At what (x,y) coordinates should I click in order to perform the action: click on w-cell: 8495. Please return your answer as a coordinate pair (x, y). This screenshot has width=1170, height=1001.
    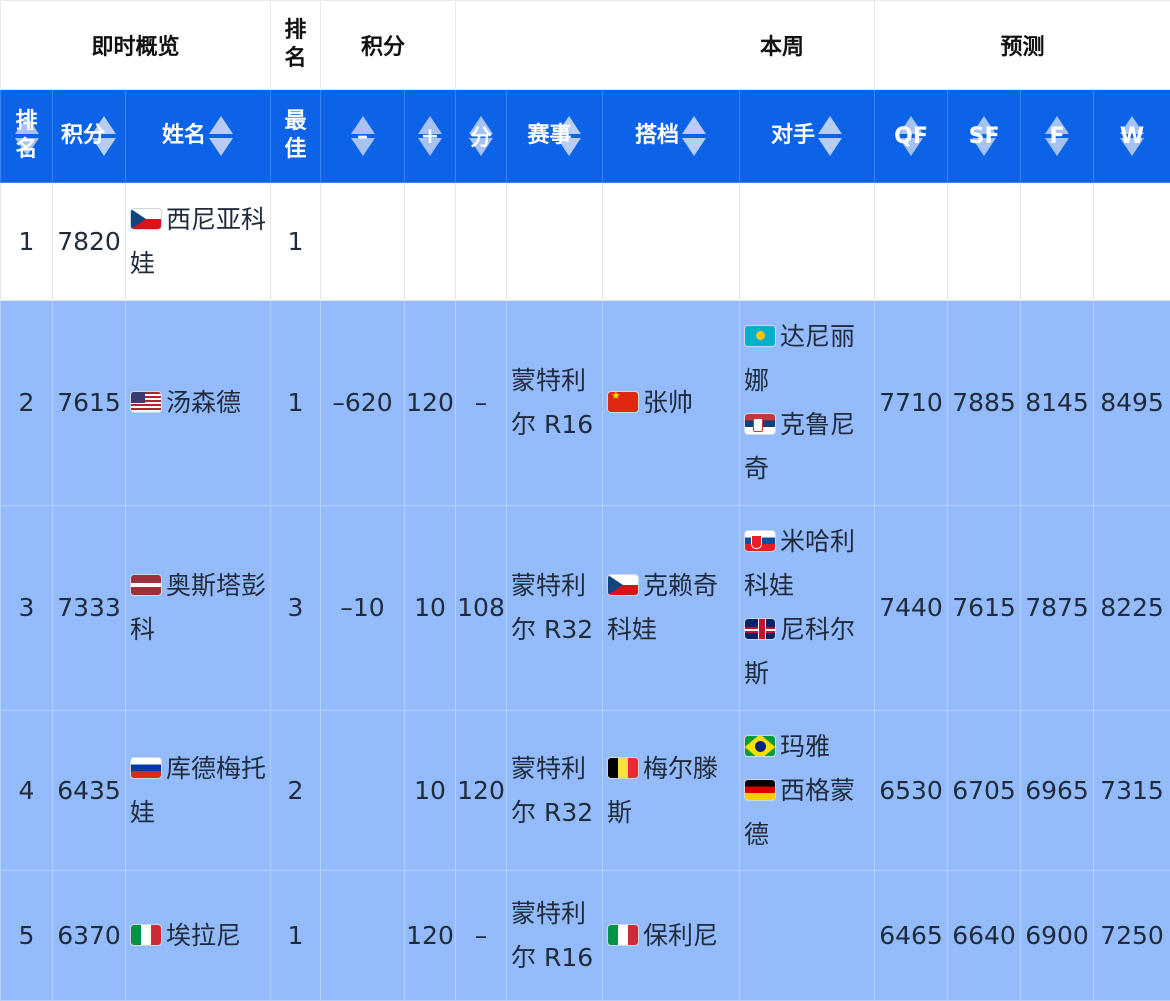
    Looking at the image, I should click on (1132, 403).